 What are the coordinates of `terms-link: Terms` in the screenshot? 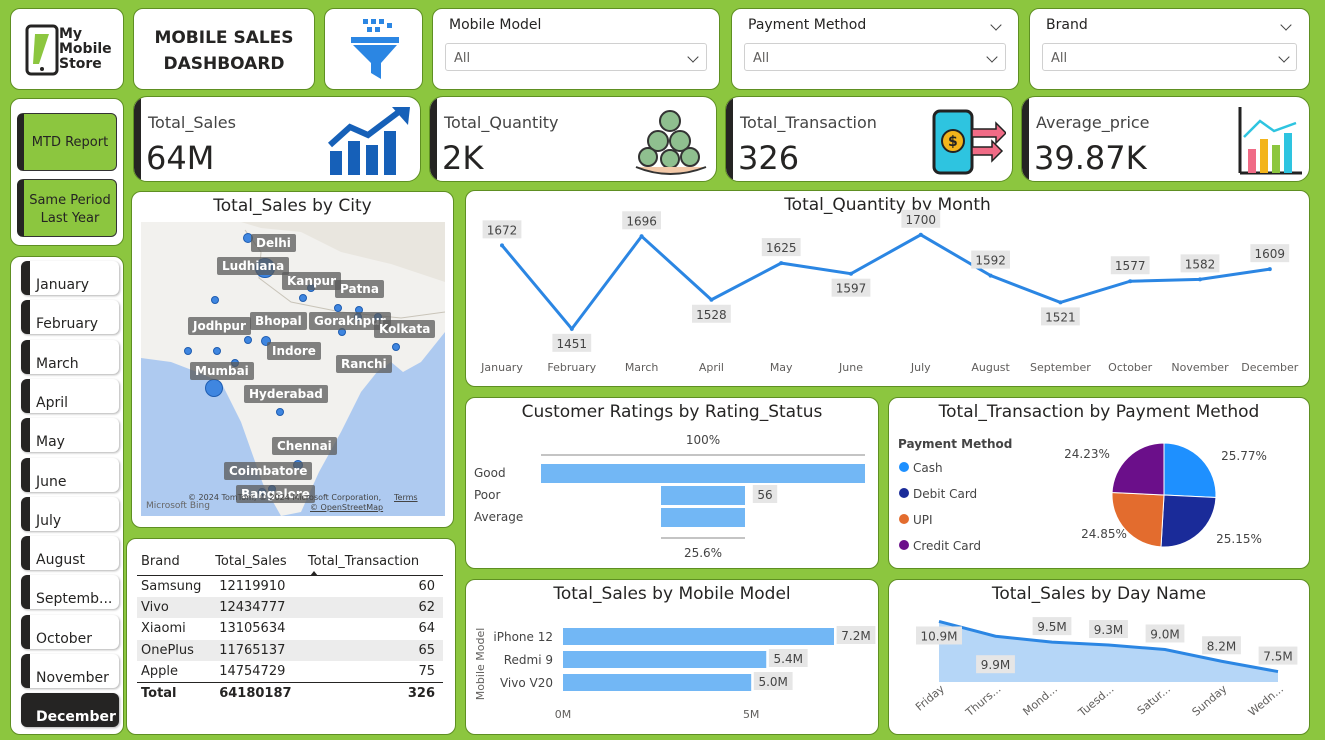 It's located at (406, 497).